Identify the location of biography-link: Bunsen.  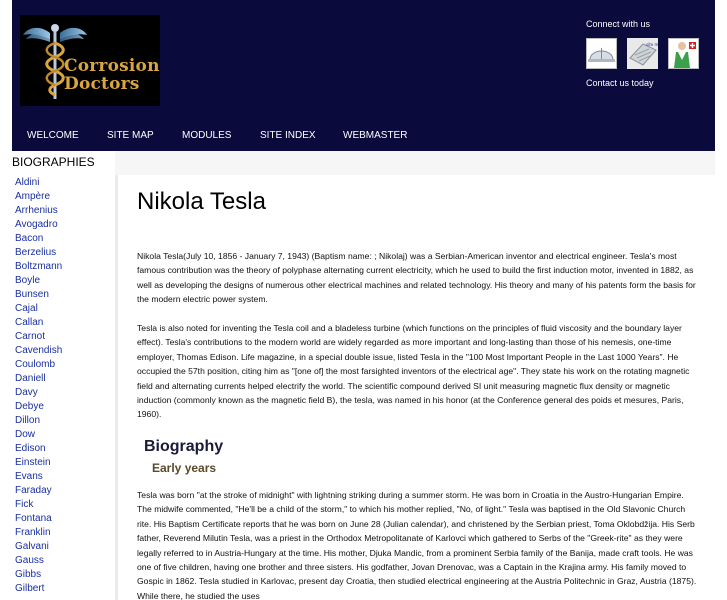
(38, 295).